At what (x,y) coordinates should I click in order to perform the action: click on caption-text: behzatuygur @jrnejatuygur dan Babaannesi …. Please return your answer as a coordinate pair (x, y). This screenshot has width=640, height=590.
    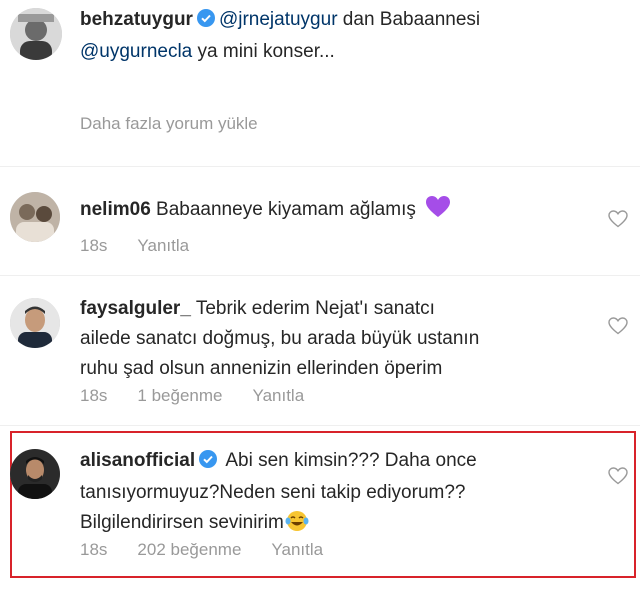
    Looking at the image, I should click on (355, 36).